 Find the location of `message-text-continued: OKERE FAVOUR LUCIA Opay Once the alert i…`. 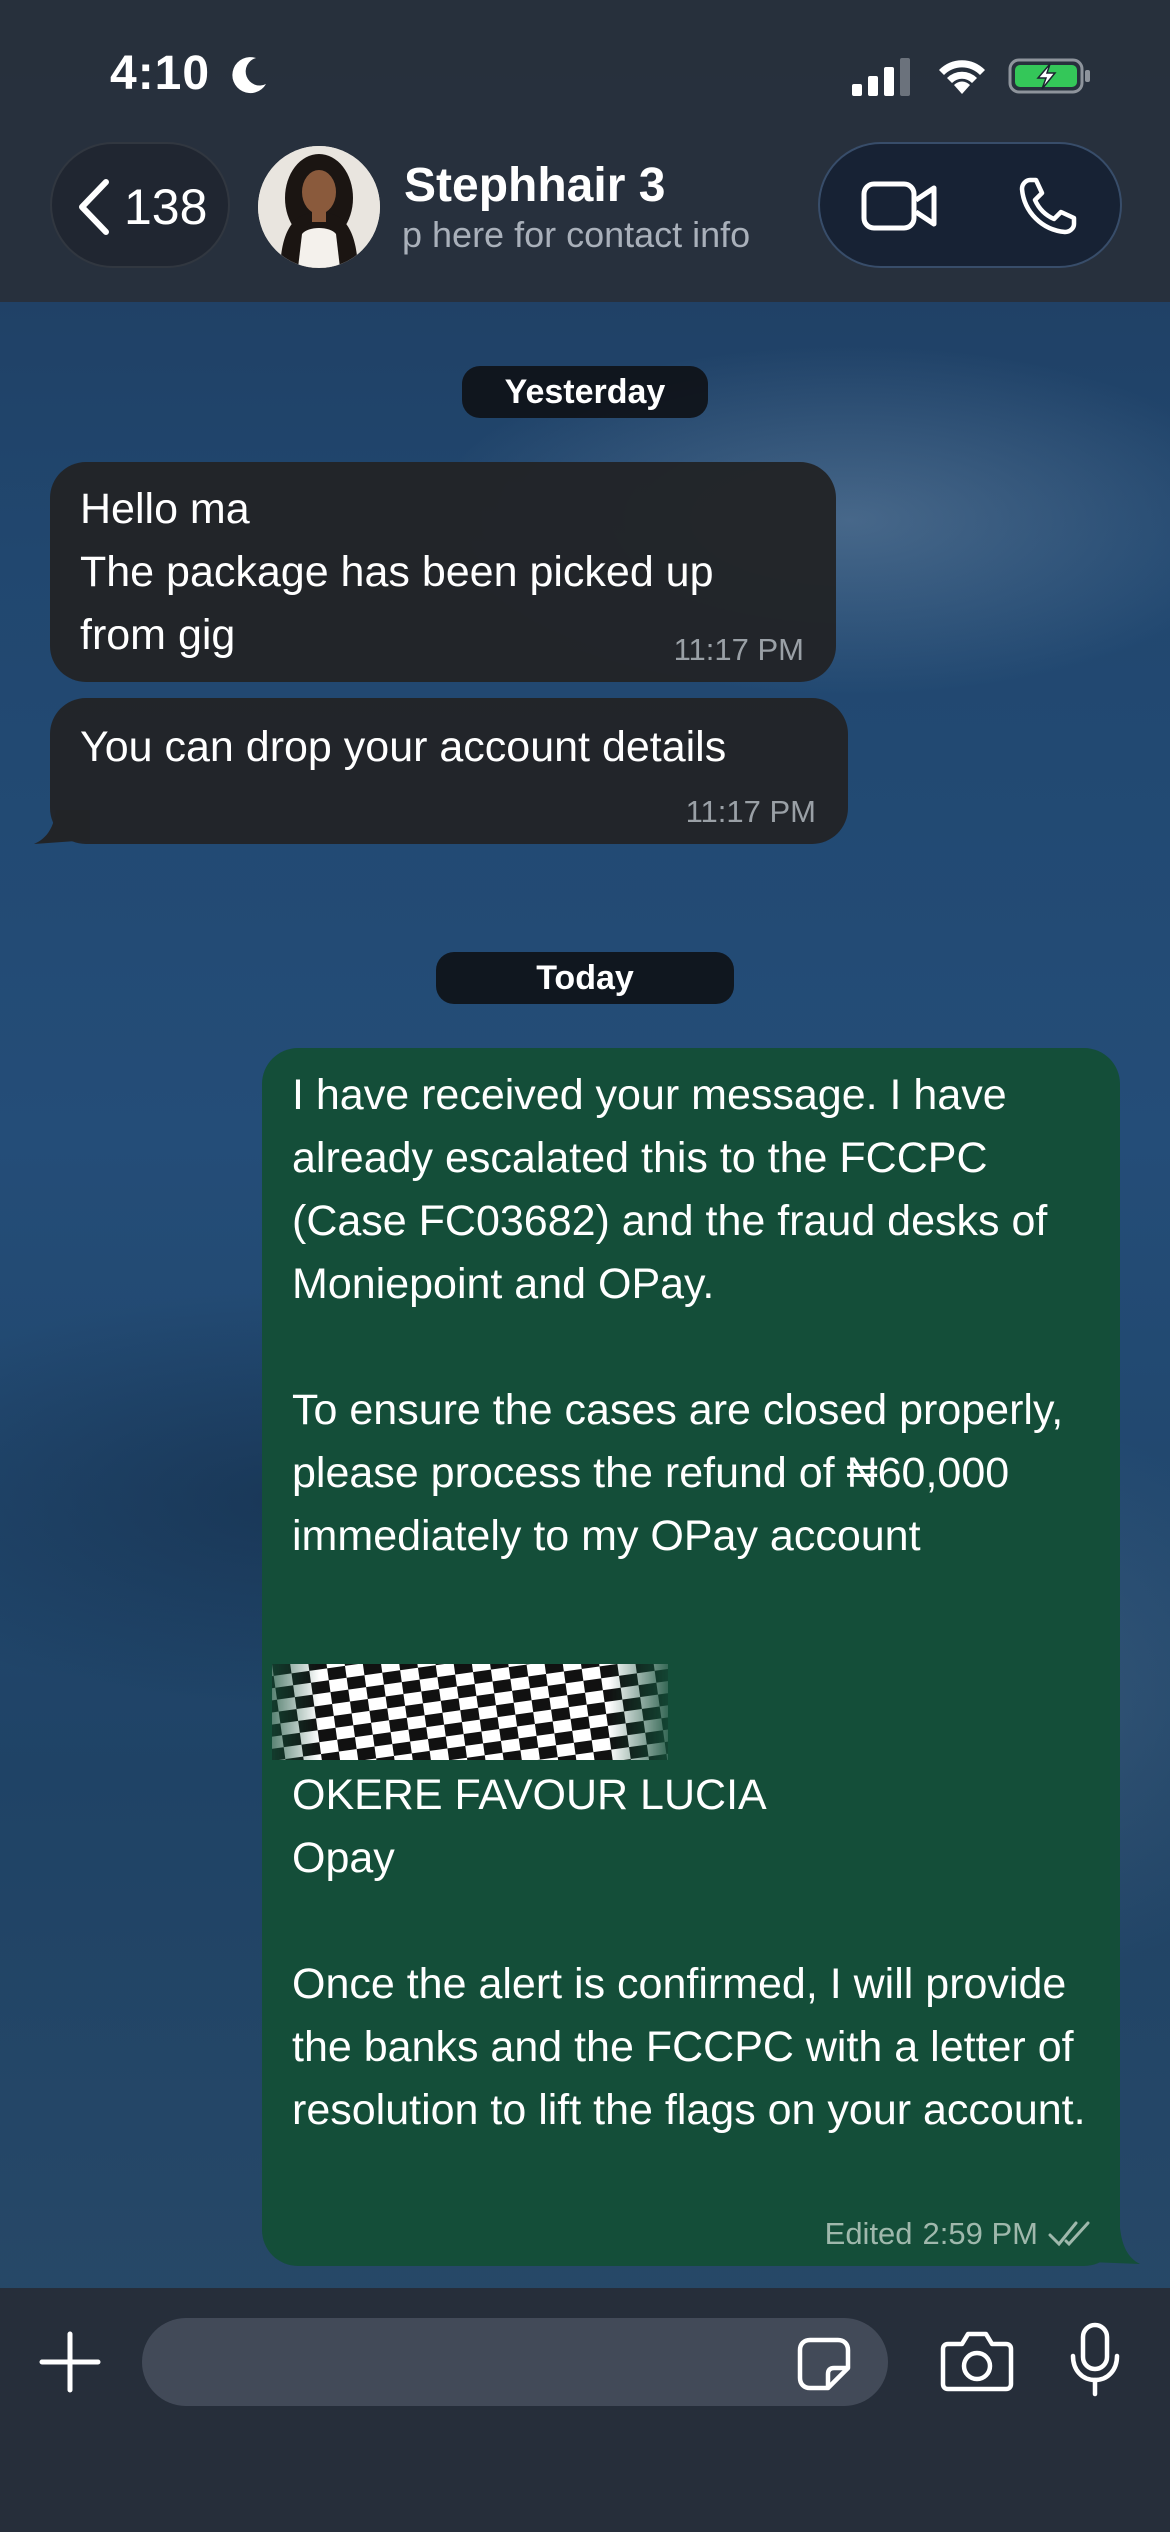

message-text-continued: OKERE FAVOUR LUCIA Opay Once the alert i… is located at coordinates (689, 1952).